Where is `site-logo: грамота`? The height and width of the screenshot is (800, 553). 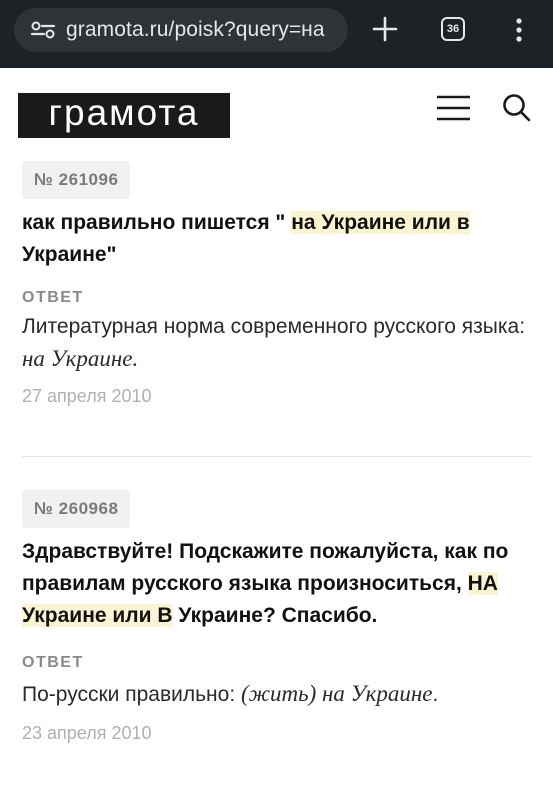 site-logo: грамота is located at coordinates (124, 115).